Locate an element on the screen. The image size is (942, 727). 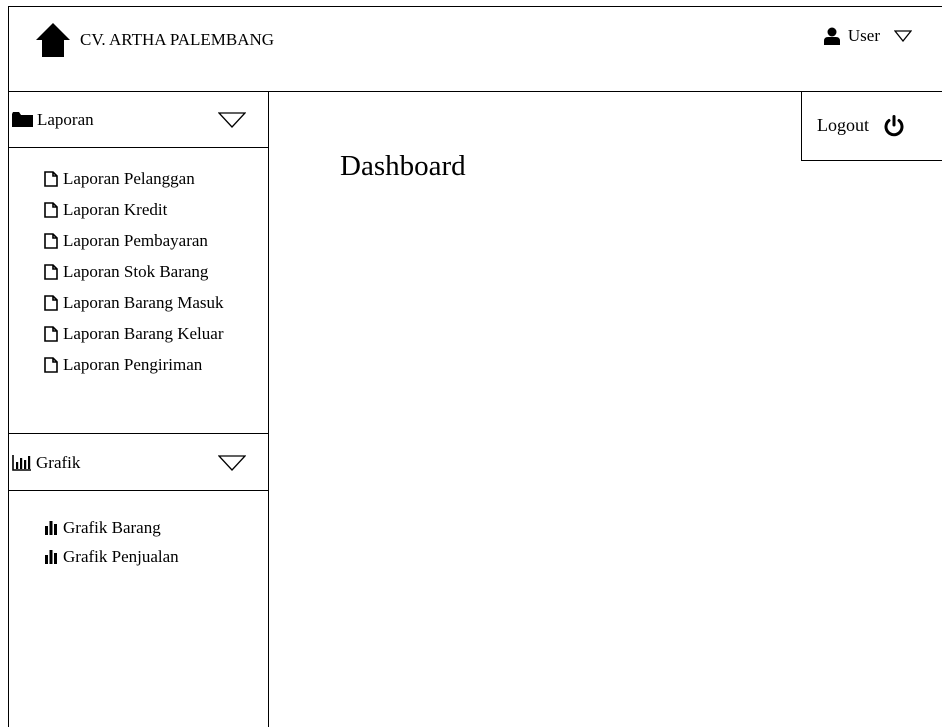
user-label: User is located at coordinates (863, 35).